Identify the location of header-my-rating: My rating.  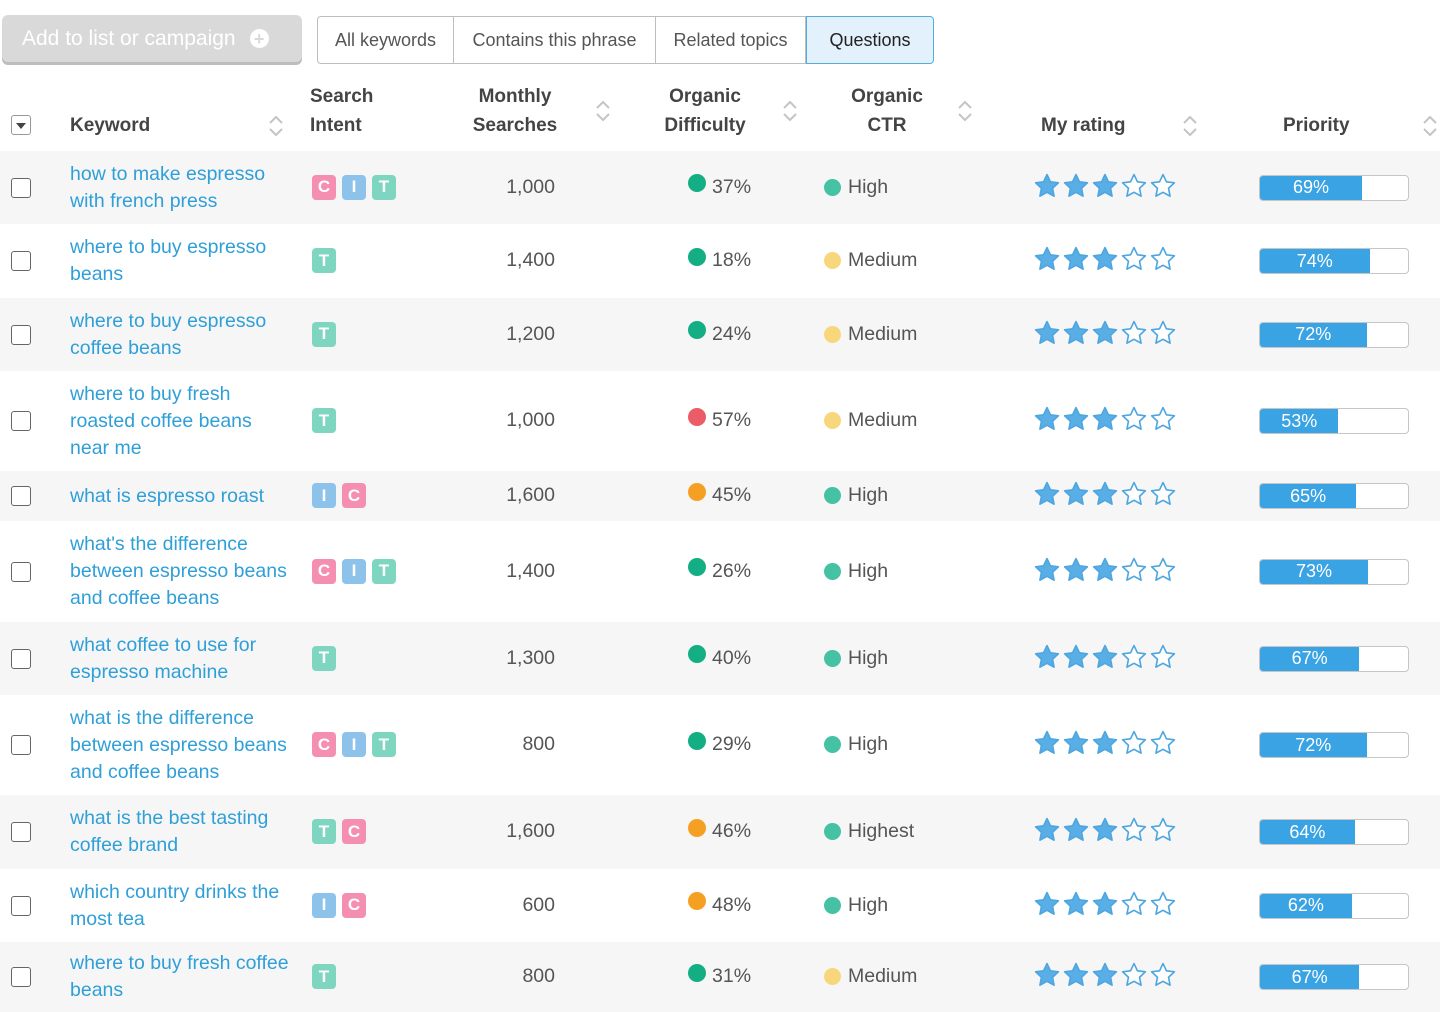
(1083, 125).